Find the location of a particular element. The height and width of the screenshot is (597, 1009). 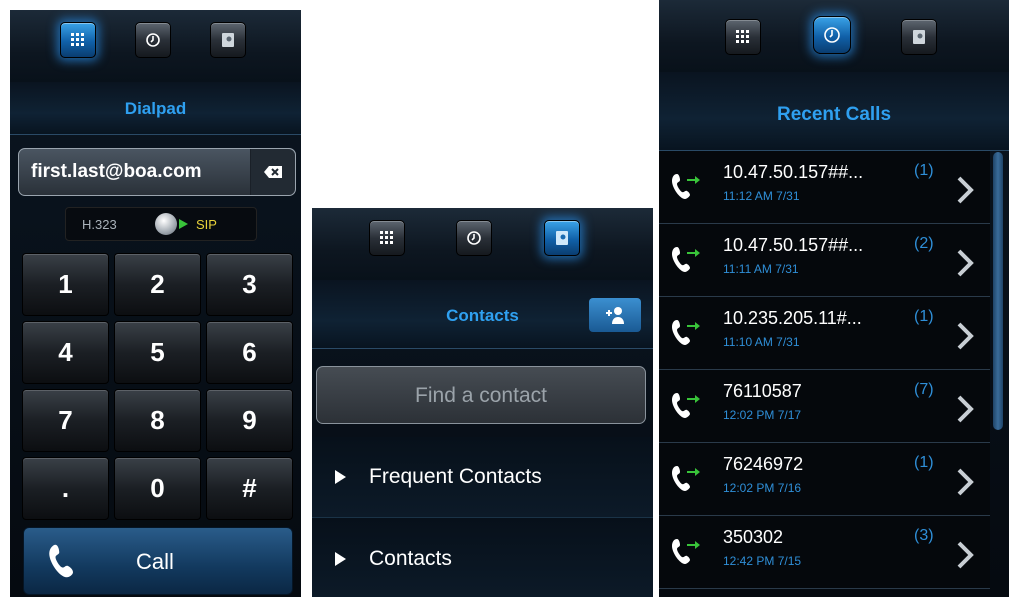

call-count: (2) is located at coordinates (924, 243).